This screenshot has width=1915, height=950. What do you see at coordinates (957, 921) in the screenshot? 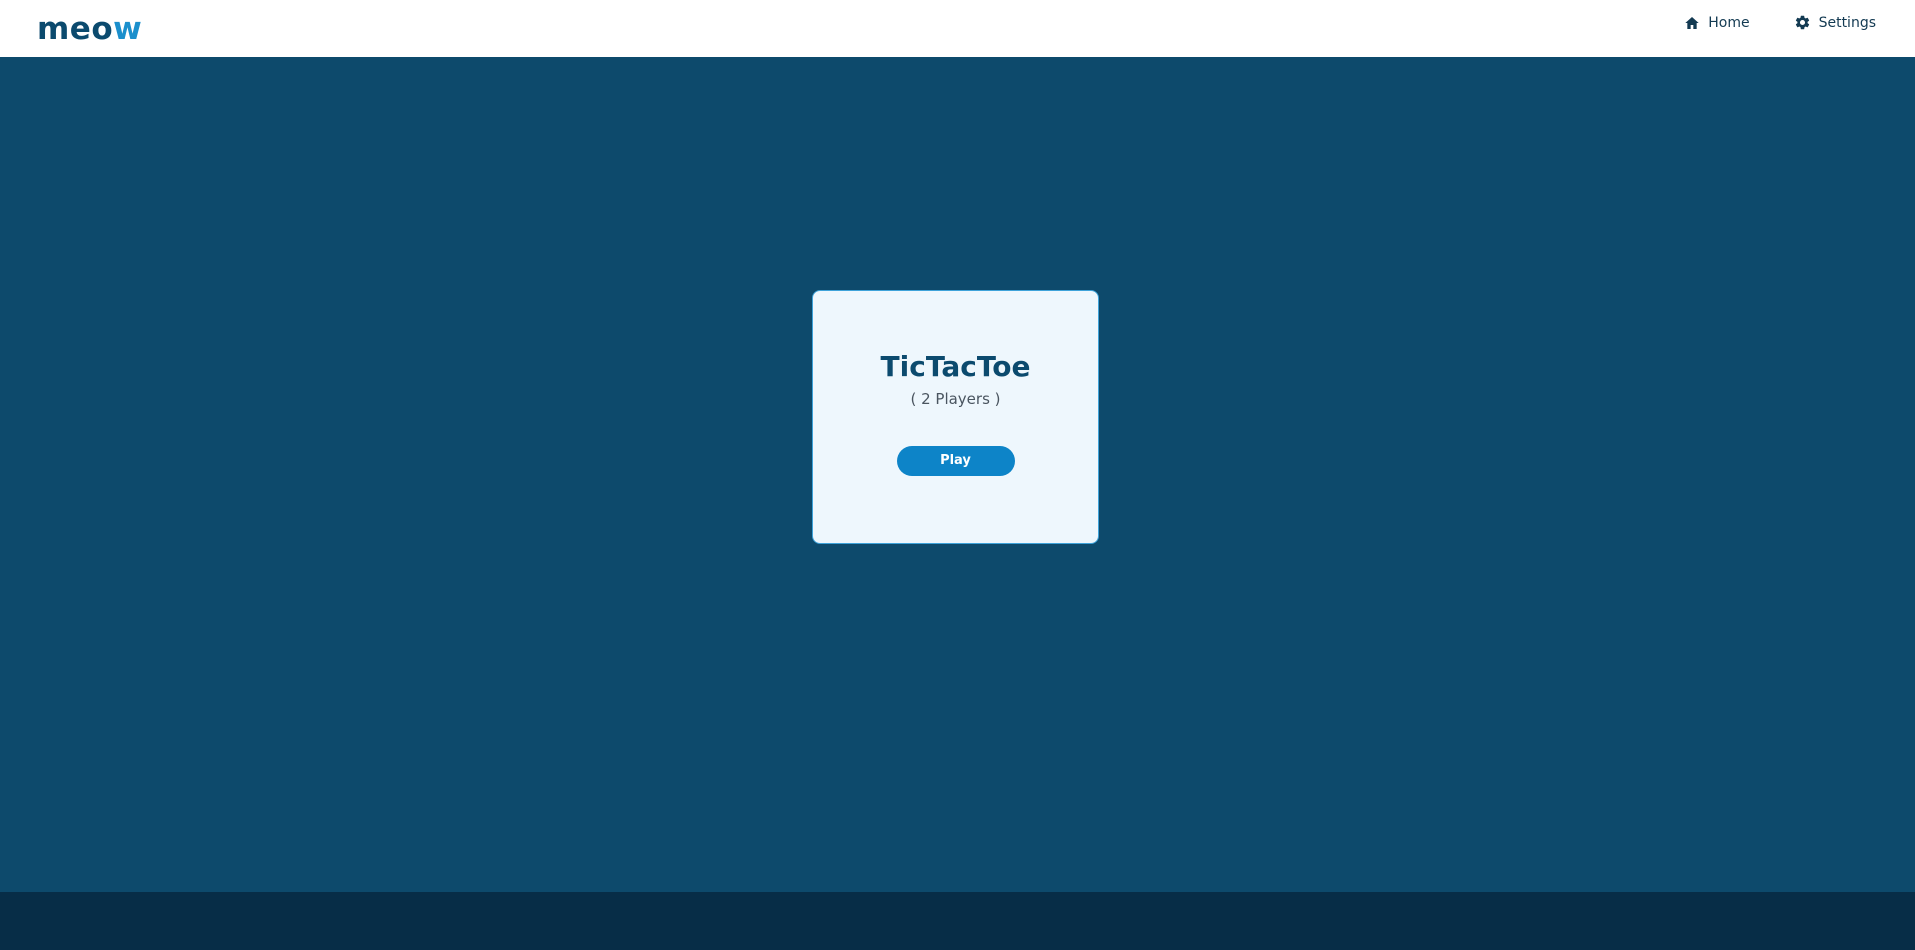
I see `footer` at bounding box center [957, 921].